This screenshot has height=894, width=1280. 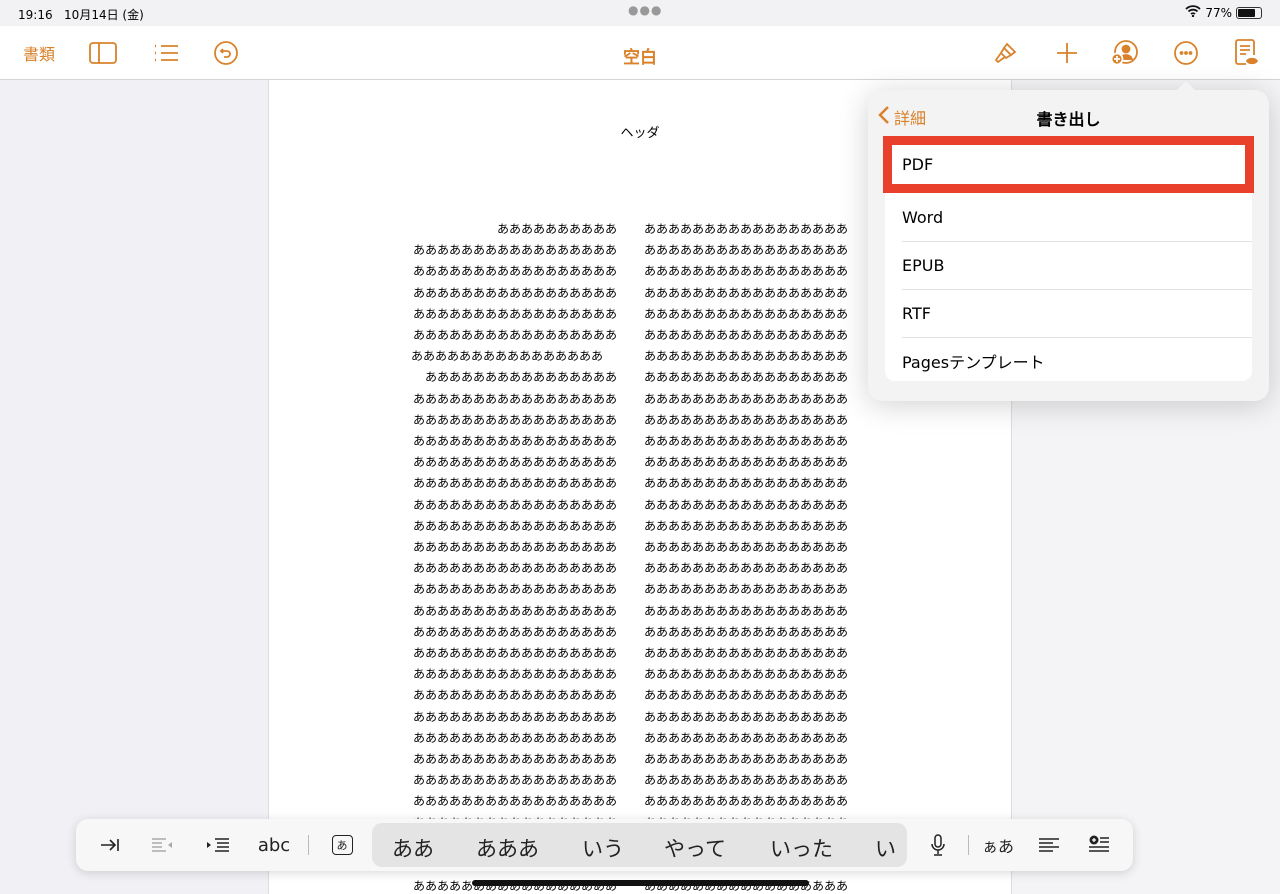 I want to click on status-time: 19:16 10月14日 (金), so click(x=81, y=15).